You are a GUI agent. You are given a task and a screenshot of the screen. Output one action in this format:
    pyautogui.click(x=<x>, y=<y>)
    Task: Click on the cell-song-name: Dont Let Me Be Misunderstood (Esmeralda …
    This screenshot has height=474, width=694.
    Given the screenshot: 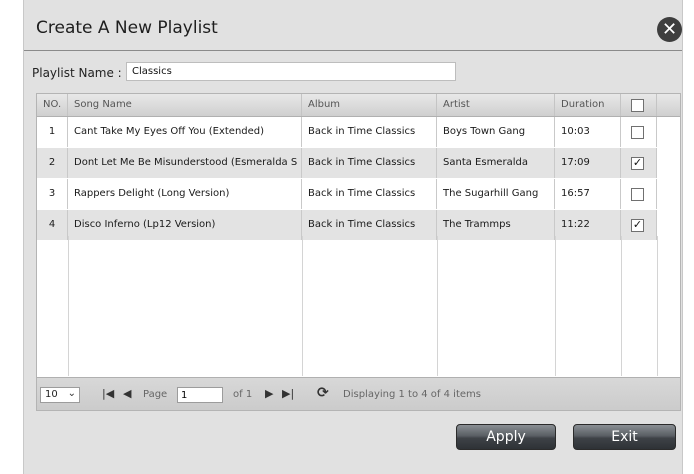 What is the action you would take?
    pyautogui.click(x=185, y=163)
    